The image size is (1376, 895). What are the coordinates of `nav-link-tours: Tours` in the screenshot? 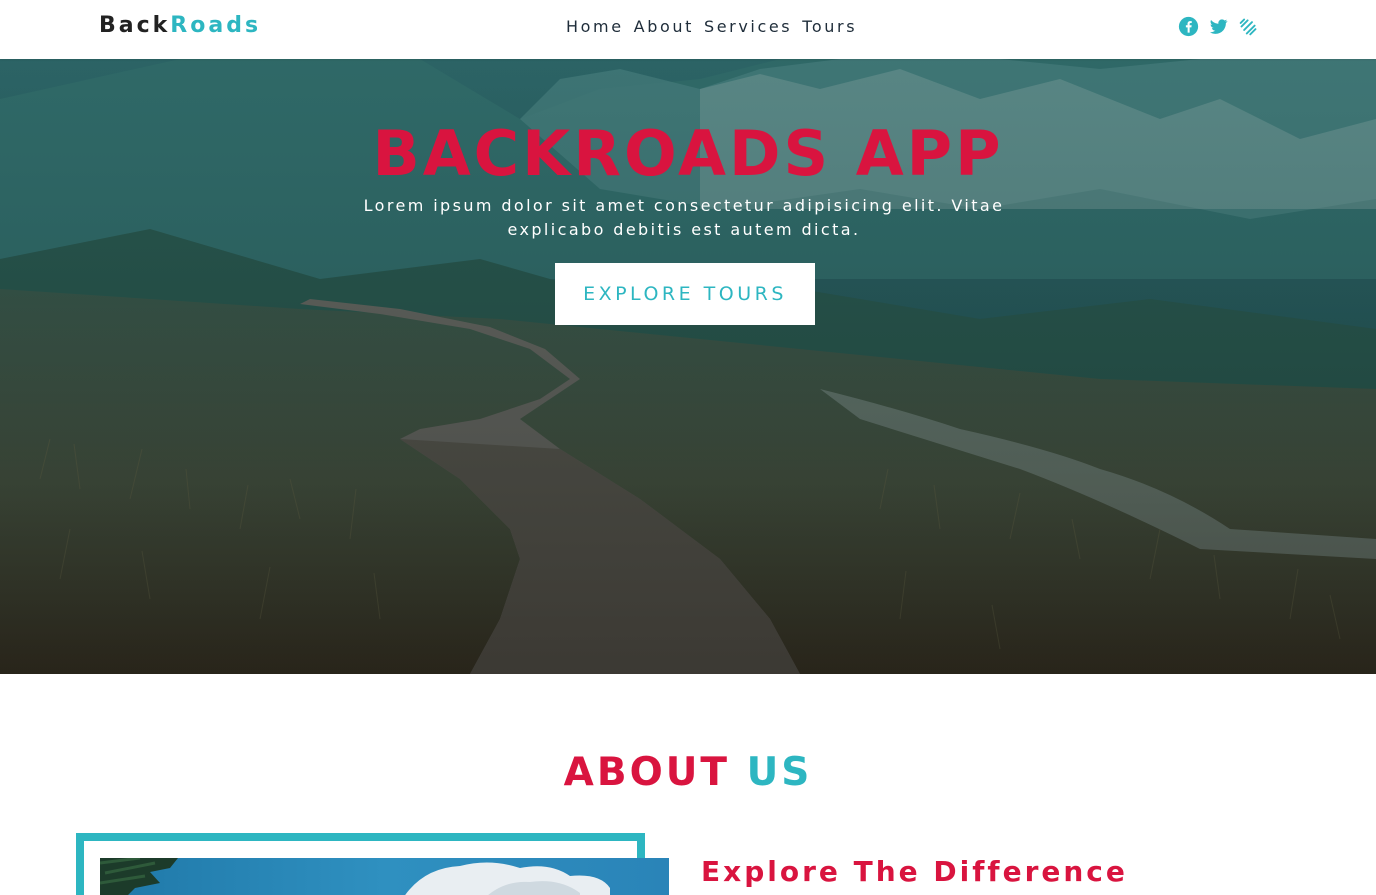 It's located at (829, 26).